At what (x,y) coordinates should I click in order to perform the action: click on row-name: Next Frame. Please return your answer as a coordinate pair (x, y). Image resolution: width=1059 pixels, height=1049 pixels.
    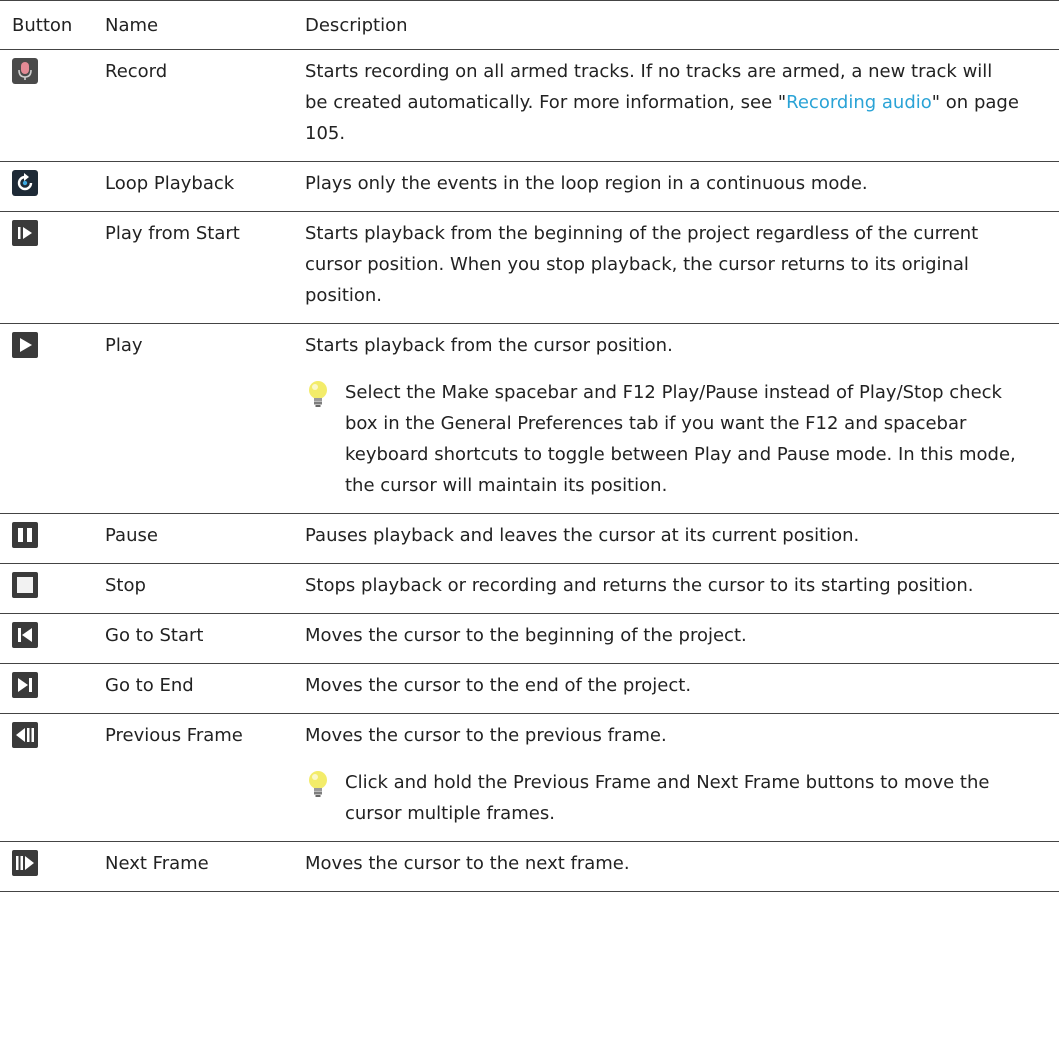
    Looking at the image, I should click on (205, 866).